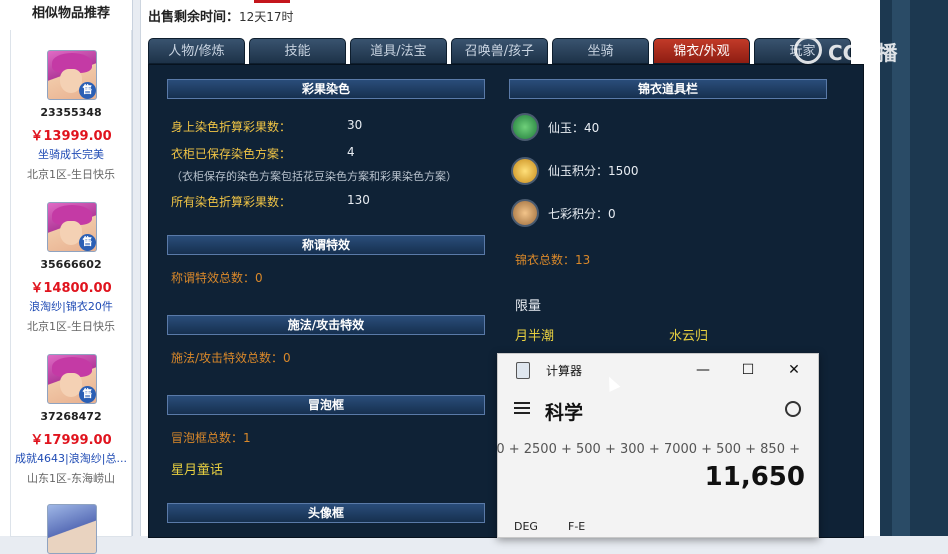 The width and height of the screenshot is (948, 554). Describe the element at coordinates (326, 513) in the screenshot. I see `avatar-frame-header: 头像框` at that location.